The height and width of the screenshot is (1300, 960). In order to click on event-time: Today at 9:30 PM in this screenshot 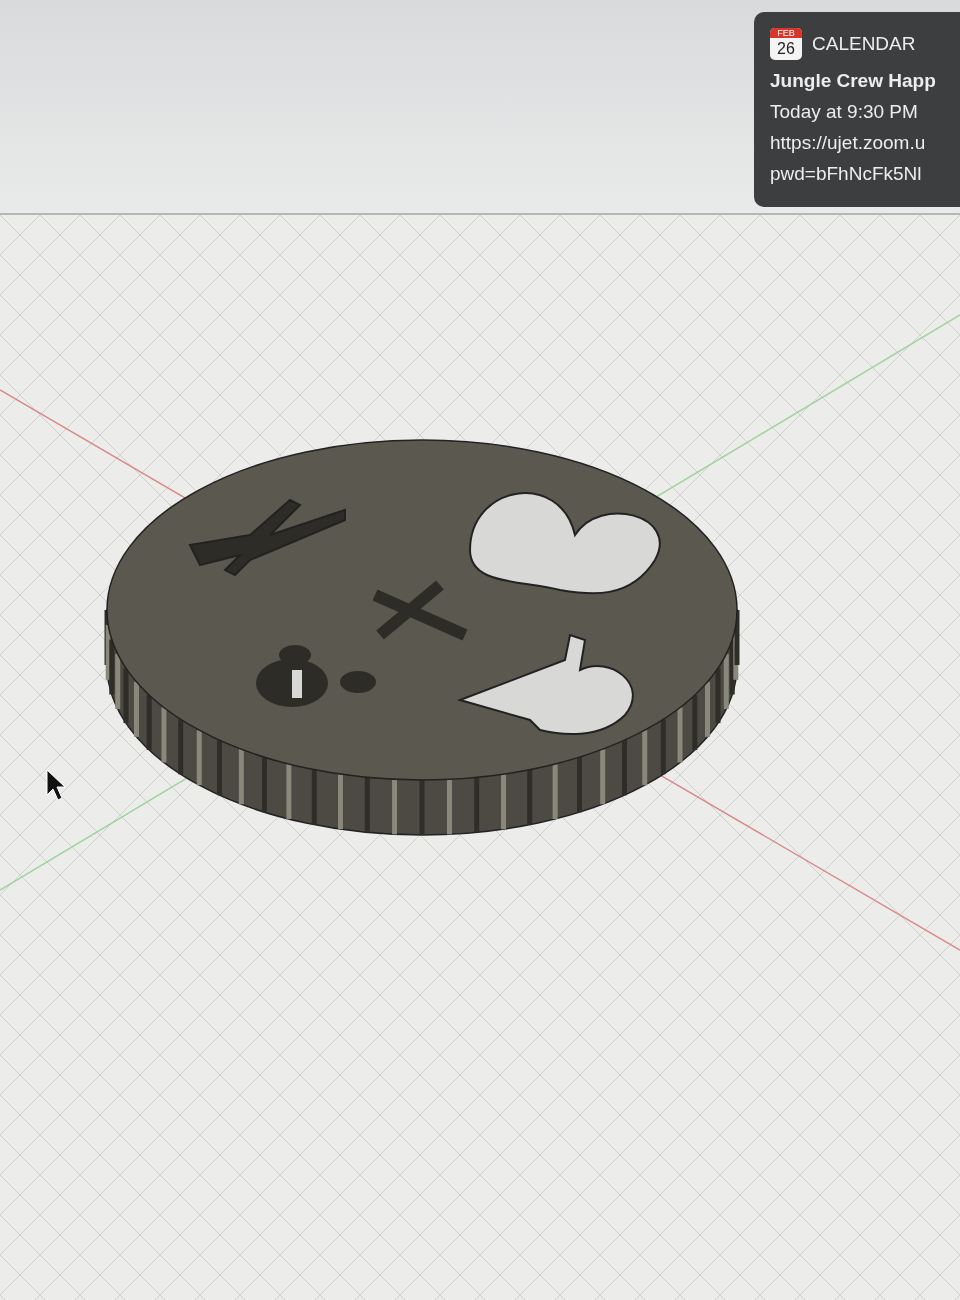, I will do `click(844, 112)`.